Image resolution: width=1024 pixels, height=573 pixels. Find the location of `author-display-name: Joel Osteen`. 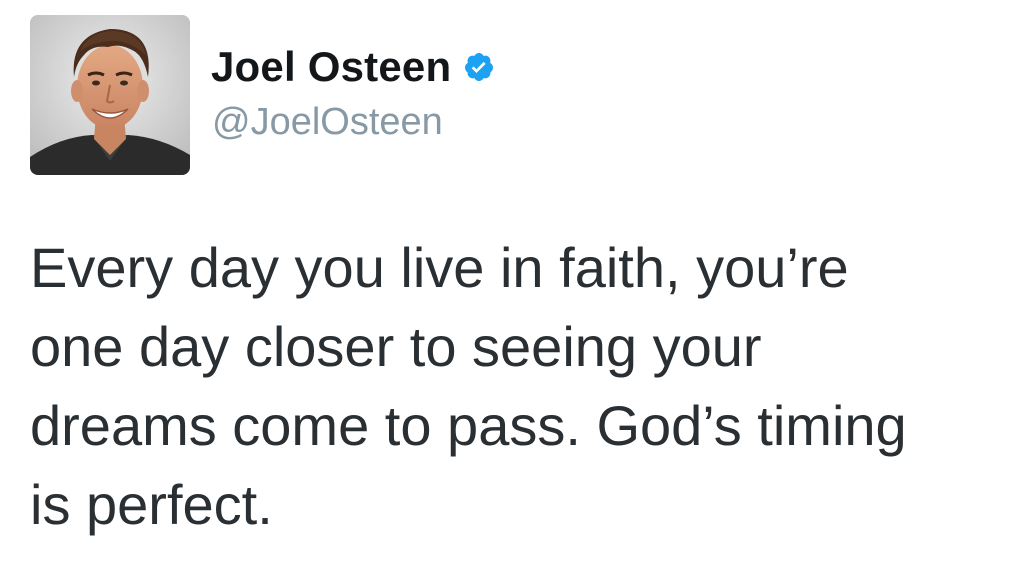

author-display-name: Joel Osteen is located at coordinates (331, 67).